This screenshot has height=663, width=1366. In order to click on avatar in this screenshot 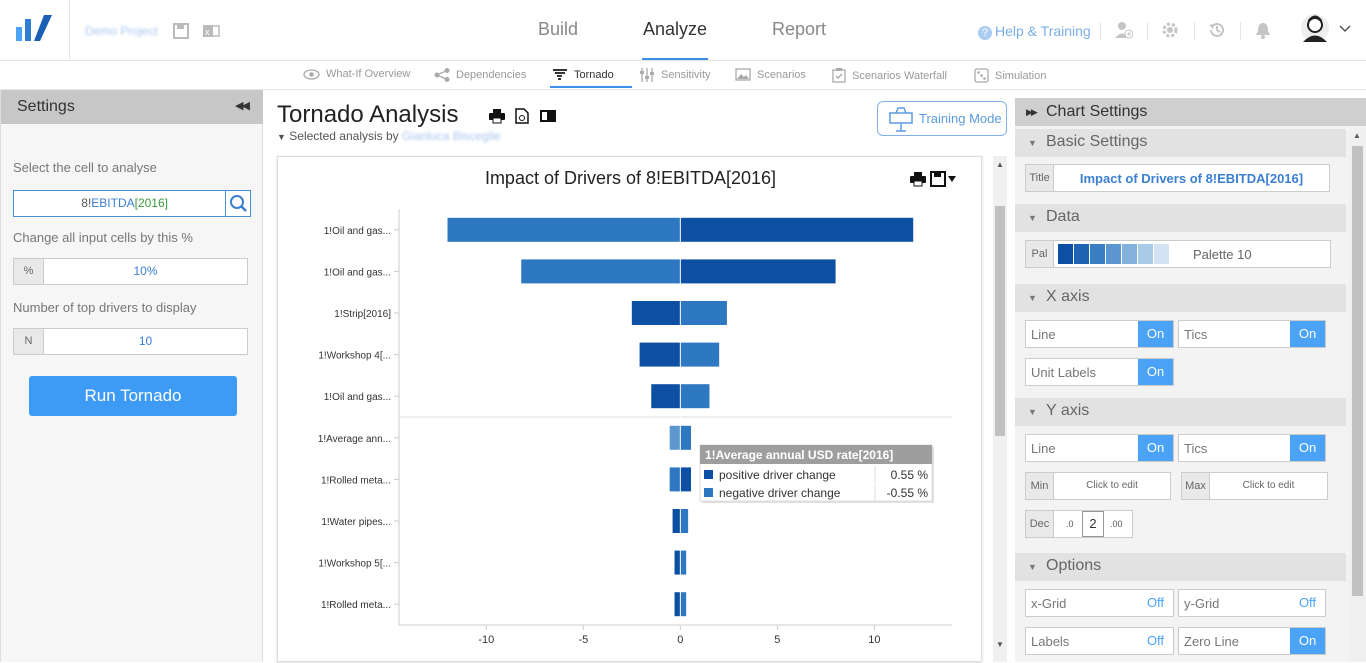, I will do `click(1315, 28)`.